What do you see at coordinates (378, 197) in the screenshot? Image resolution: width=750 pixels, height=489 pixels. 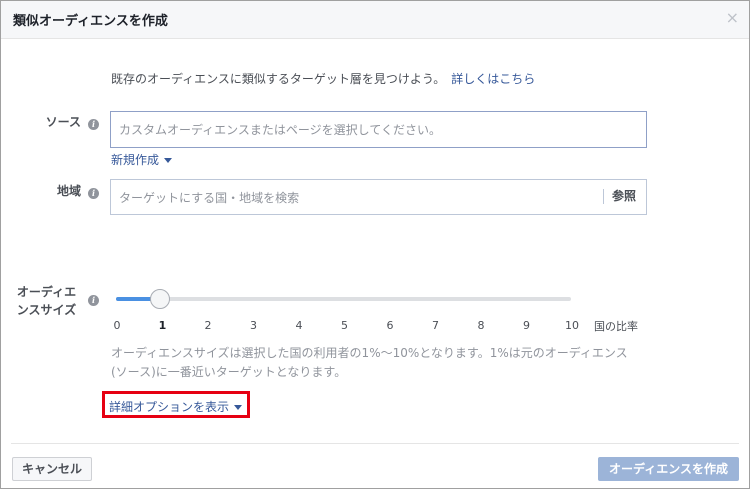 I see `region-search-input: ターゲットにする国・地域を検索 参照` at bounding box center [378, 197].